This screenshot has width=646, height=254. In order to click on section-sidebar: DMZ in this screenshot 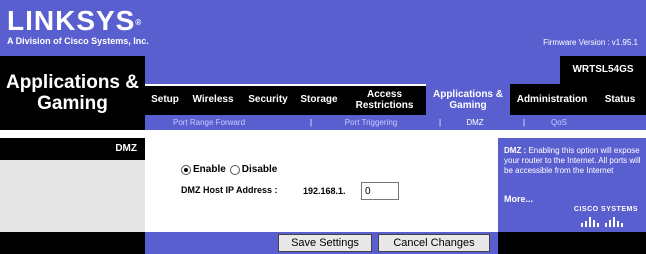, I will do `click(72, 185)`.